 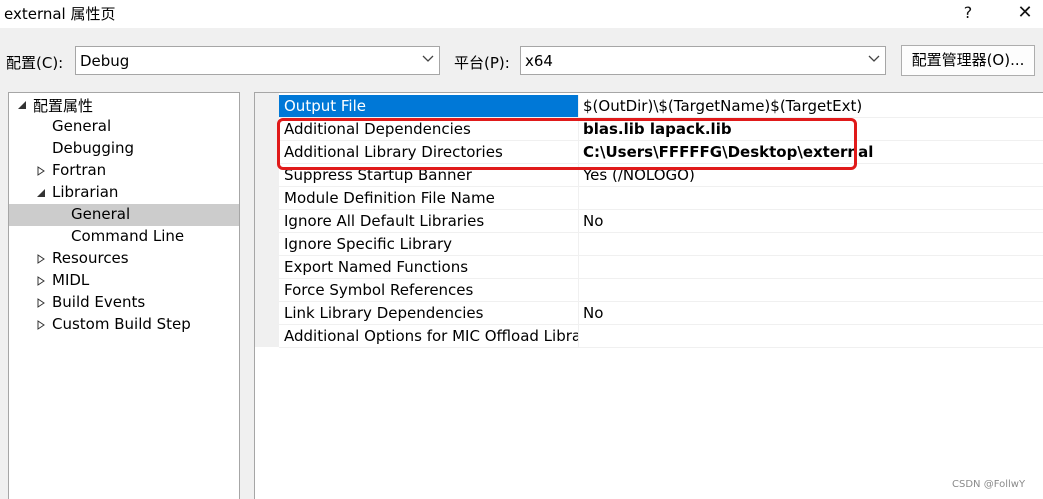 I want to click on watermark: CSDN @FollwY, so click(x=989, y=484).